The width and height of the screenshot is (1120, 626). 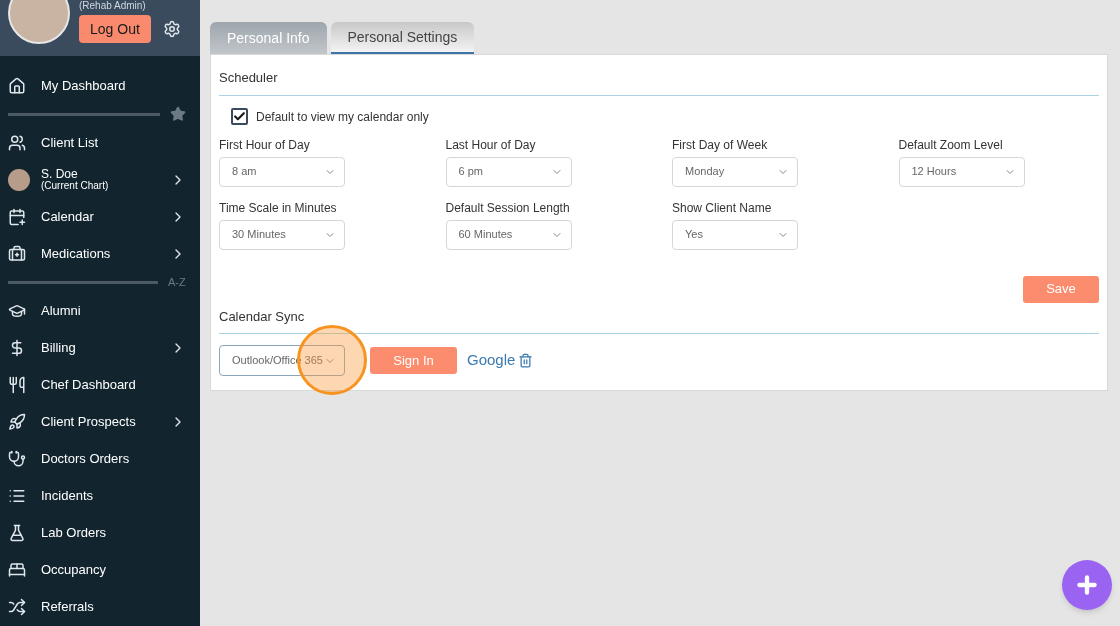 I want to click on select-field: 60 Minutes, so click(x=508, y=234).